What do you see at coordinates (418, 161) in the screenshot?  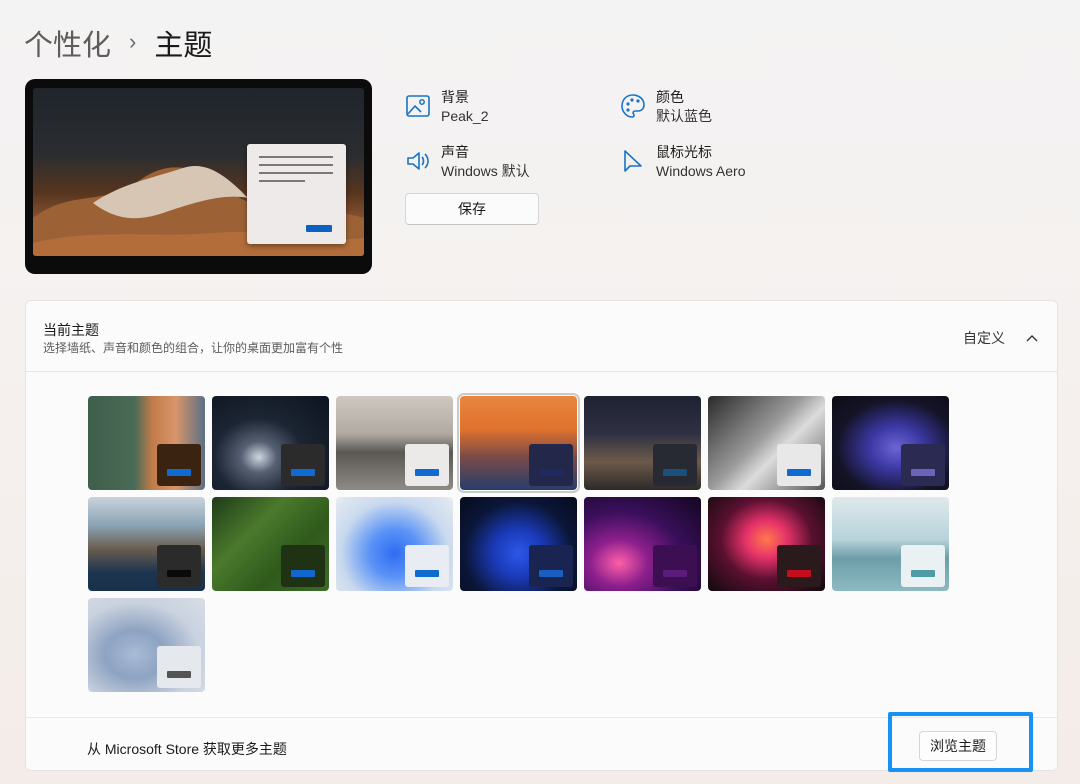 I see `speaker-icon` at bounding box center [418, 161].